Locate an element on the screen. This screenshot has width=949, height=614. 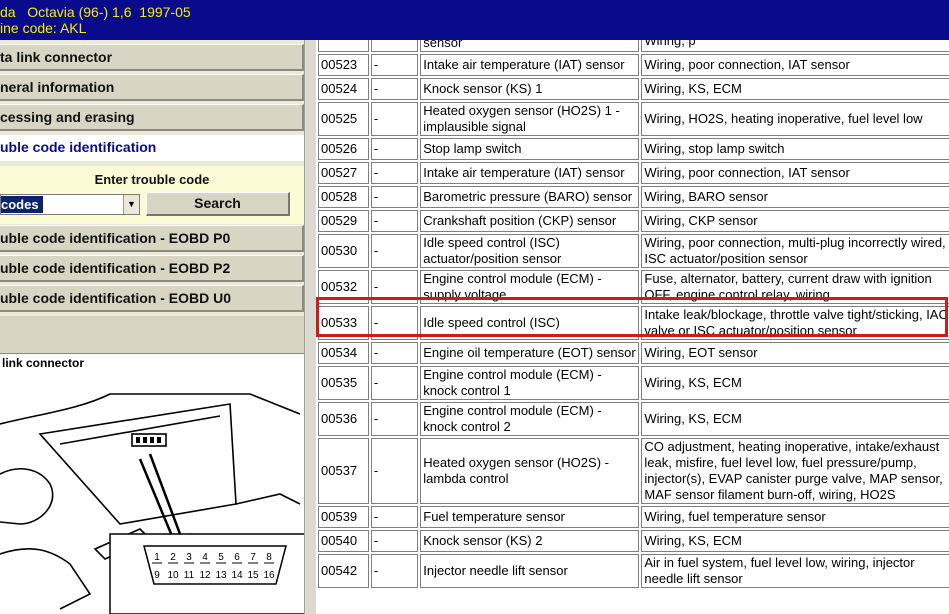
component-cell: Intake air temperature (IAT) sensor is located at coordinates (530, 65).